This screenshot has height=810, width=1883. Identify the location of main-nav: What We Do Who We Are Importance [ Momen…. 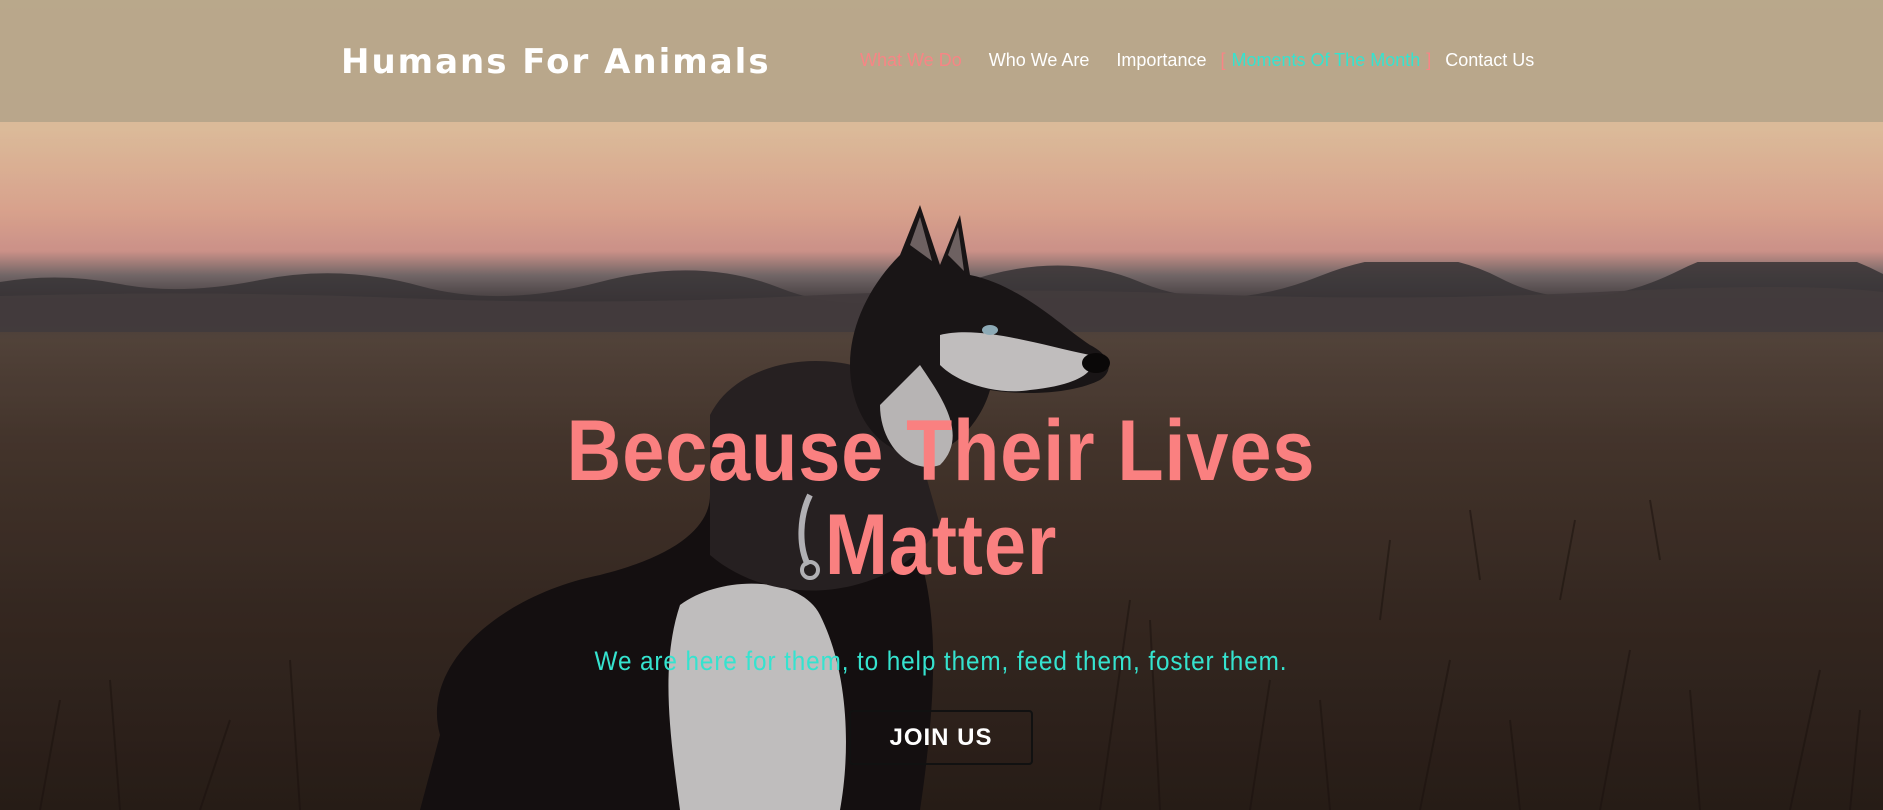
(1210, 60).